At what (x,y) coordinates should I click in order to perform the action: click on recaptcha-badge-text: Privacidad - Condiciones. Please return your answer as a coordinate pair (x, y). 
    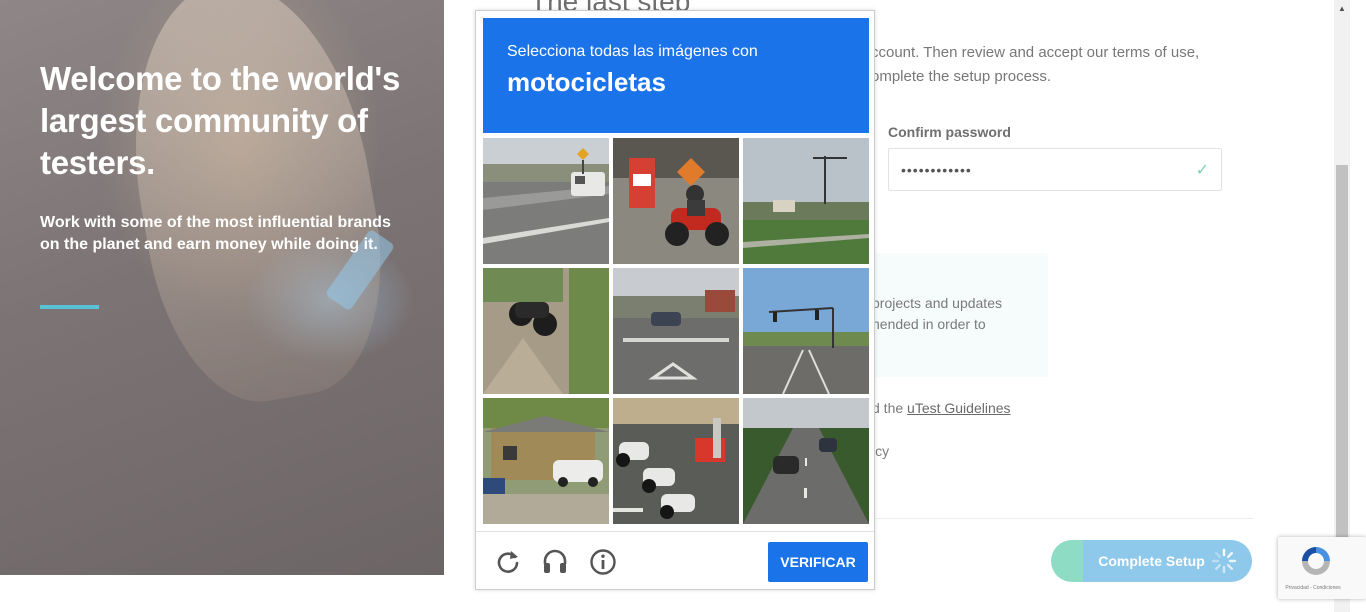
    Looking at the image, I should click on (1313, 588).